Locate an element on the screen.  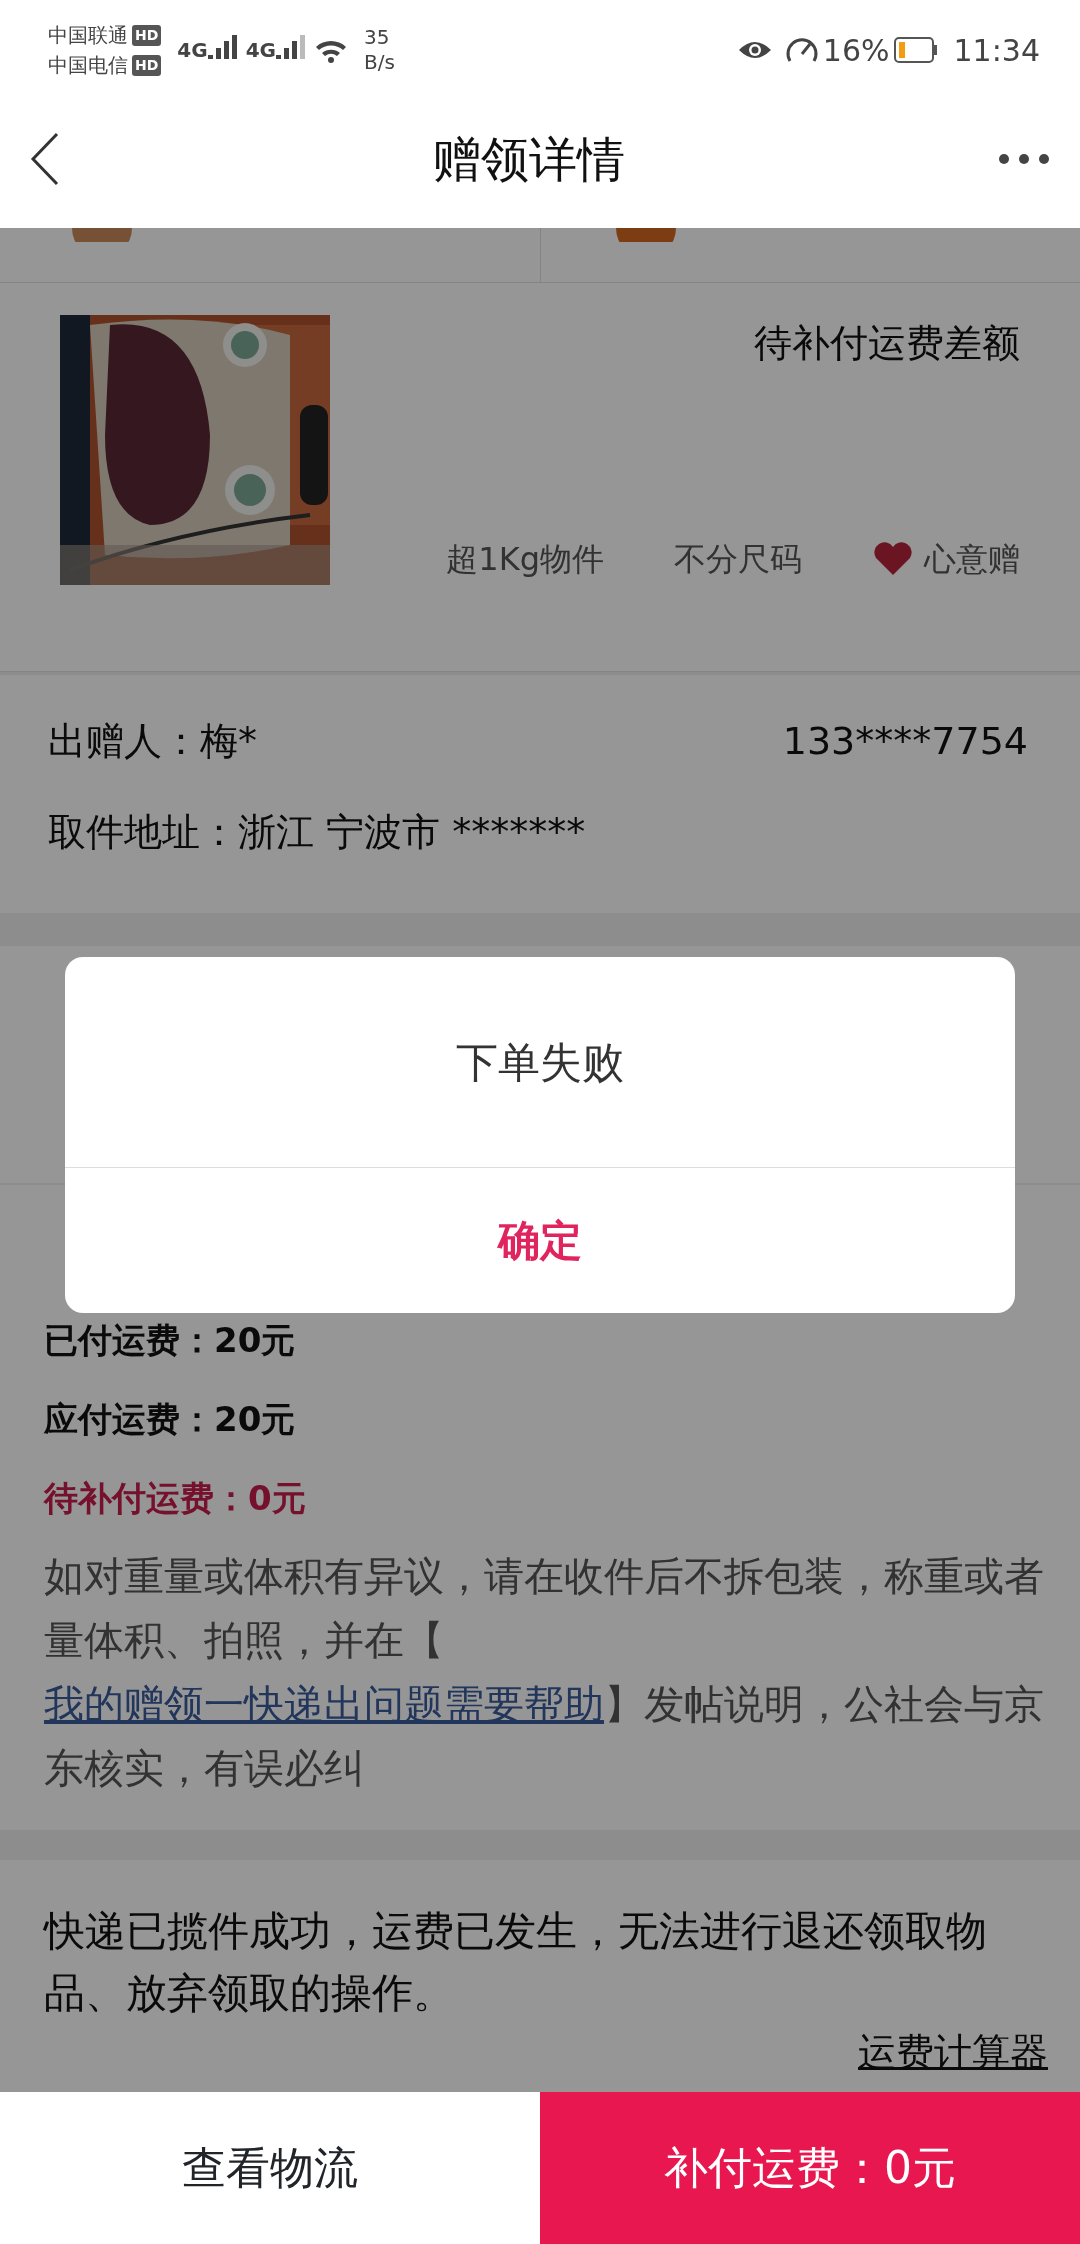
network-speed: B/s is located at coordinates (379, 62).